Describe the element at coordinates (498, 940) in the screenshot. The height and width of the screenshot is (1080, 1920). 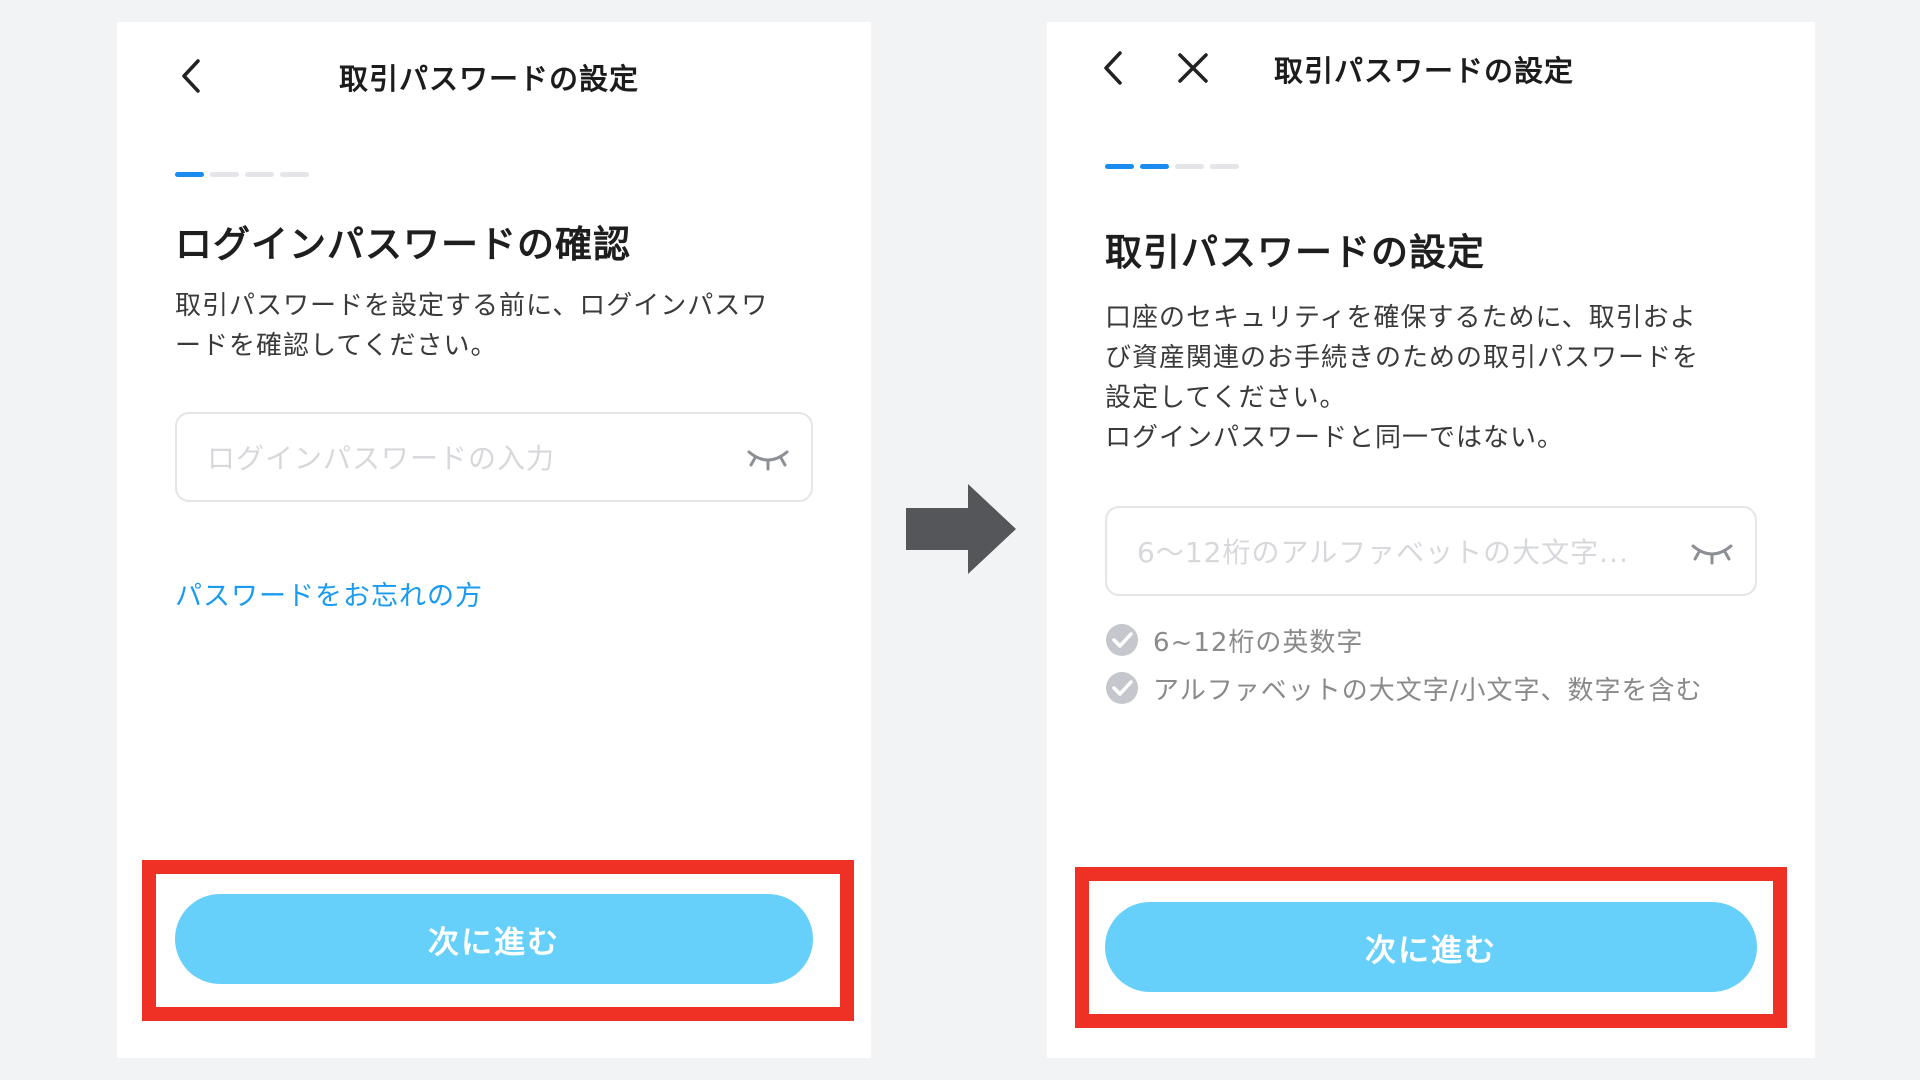
I see `next-button-highlight-left` at that location.